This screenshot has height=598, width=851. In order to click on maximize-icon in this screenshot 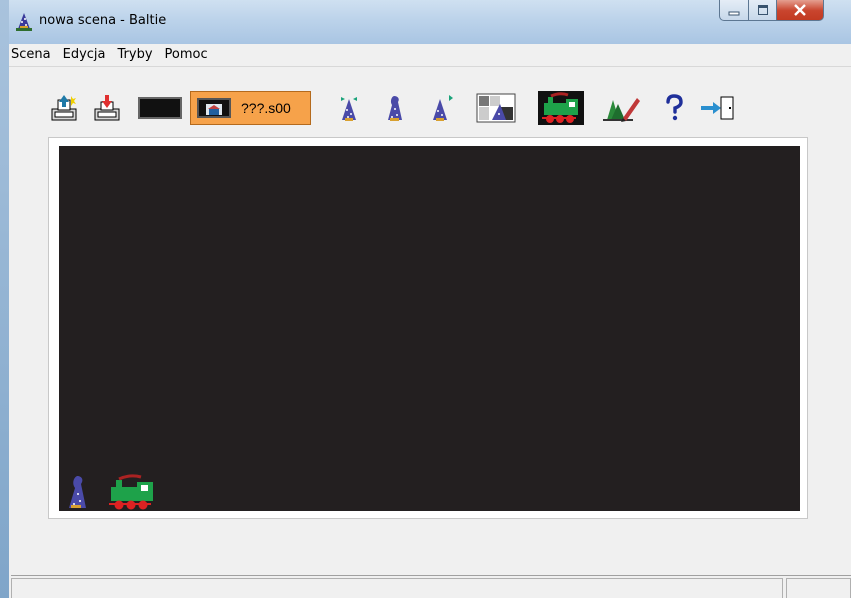, I will do `click(762, 9)`.